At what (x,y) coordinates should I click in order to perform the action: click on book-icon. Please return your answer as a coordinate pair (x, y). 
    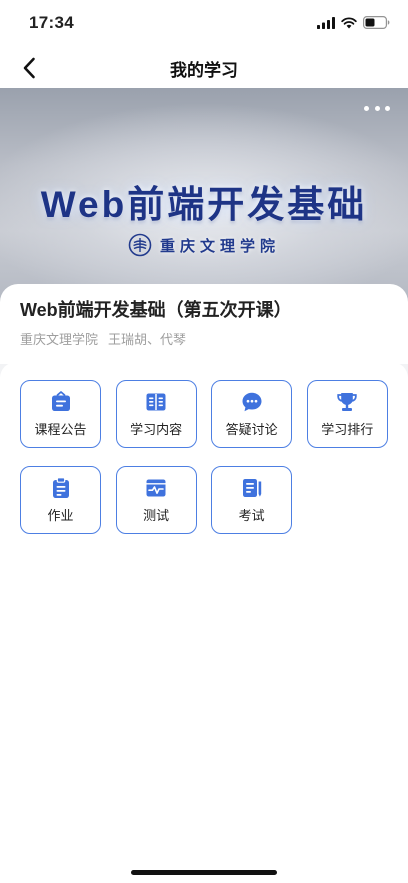
    Looking at the image, I should click on (156, 402).